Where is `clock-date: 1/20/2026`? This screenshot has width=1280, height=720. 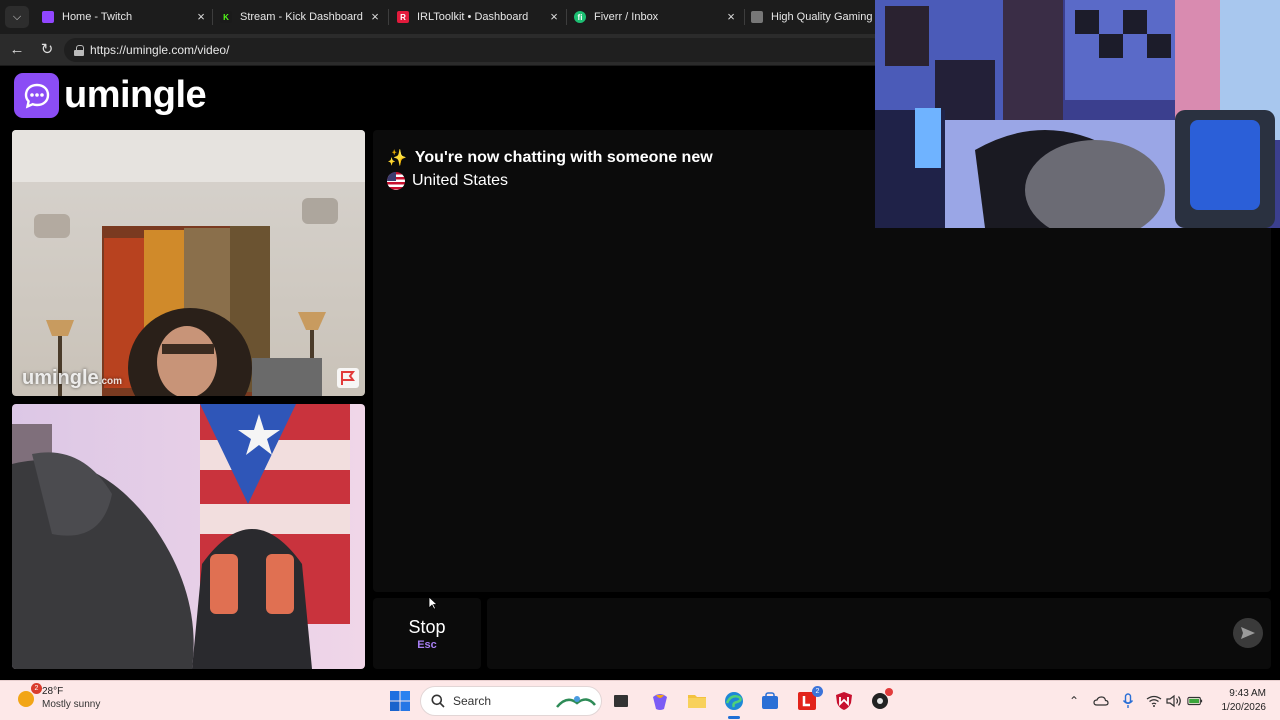 clock-date: 1/20/2026 is located at coordinates (1244, 707).